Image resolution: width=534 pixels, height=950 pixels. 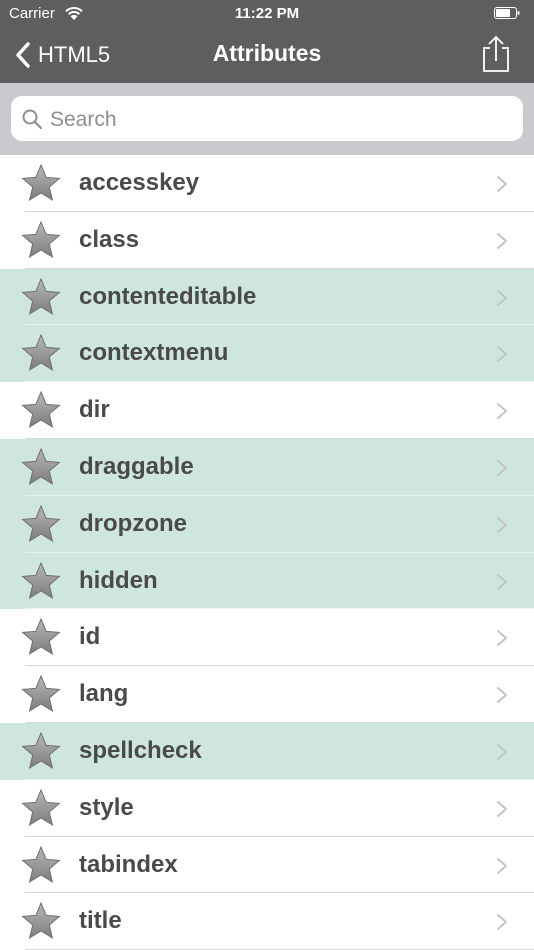 What do you see at coordinates (267, 240) in the screenshot?
I see `list-item: class` at bounding box center [267, 240].